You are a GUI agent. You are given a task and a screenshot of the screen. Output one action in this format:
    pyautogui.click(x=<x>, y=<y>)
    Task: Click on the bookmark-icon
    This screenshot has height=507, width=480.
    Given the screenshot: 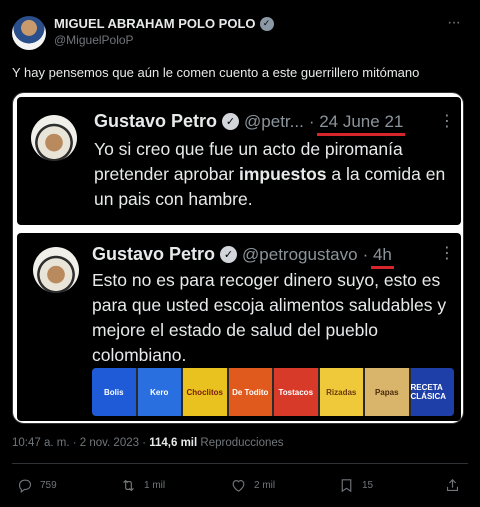 What is the action you would take?
    pyautogui.click(x=346, y=486)
    